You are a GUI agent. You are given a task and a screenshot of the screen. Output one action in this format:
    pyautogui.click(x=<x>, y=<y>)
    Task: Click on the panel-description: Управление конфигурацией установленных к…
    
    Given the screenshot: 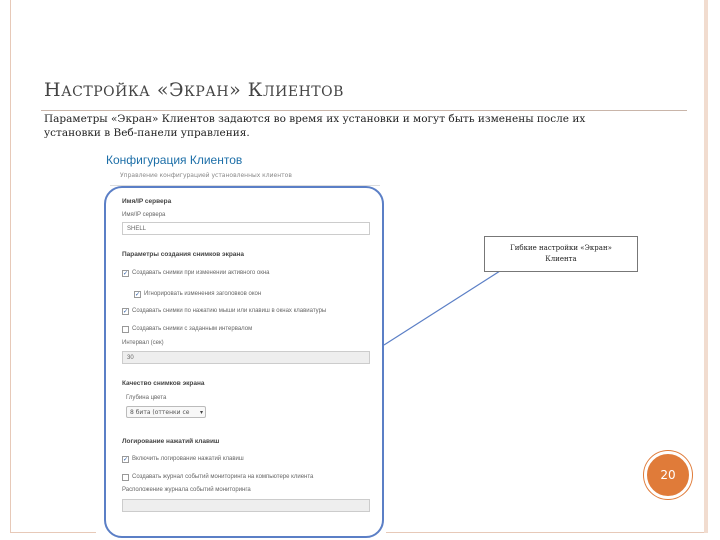 What is the action you would take?
    pyautogui.click(x=206, y=175)
    